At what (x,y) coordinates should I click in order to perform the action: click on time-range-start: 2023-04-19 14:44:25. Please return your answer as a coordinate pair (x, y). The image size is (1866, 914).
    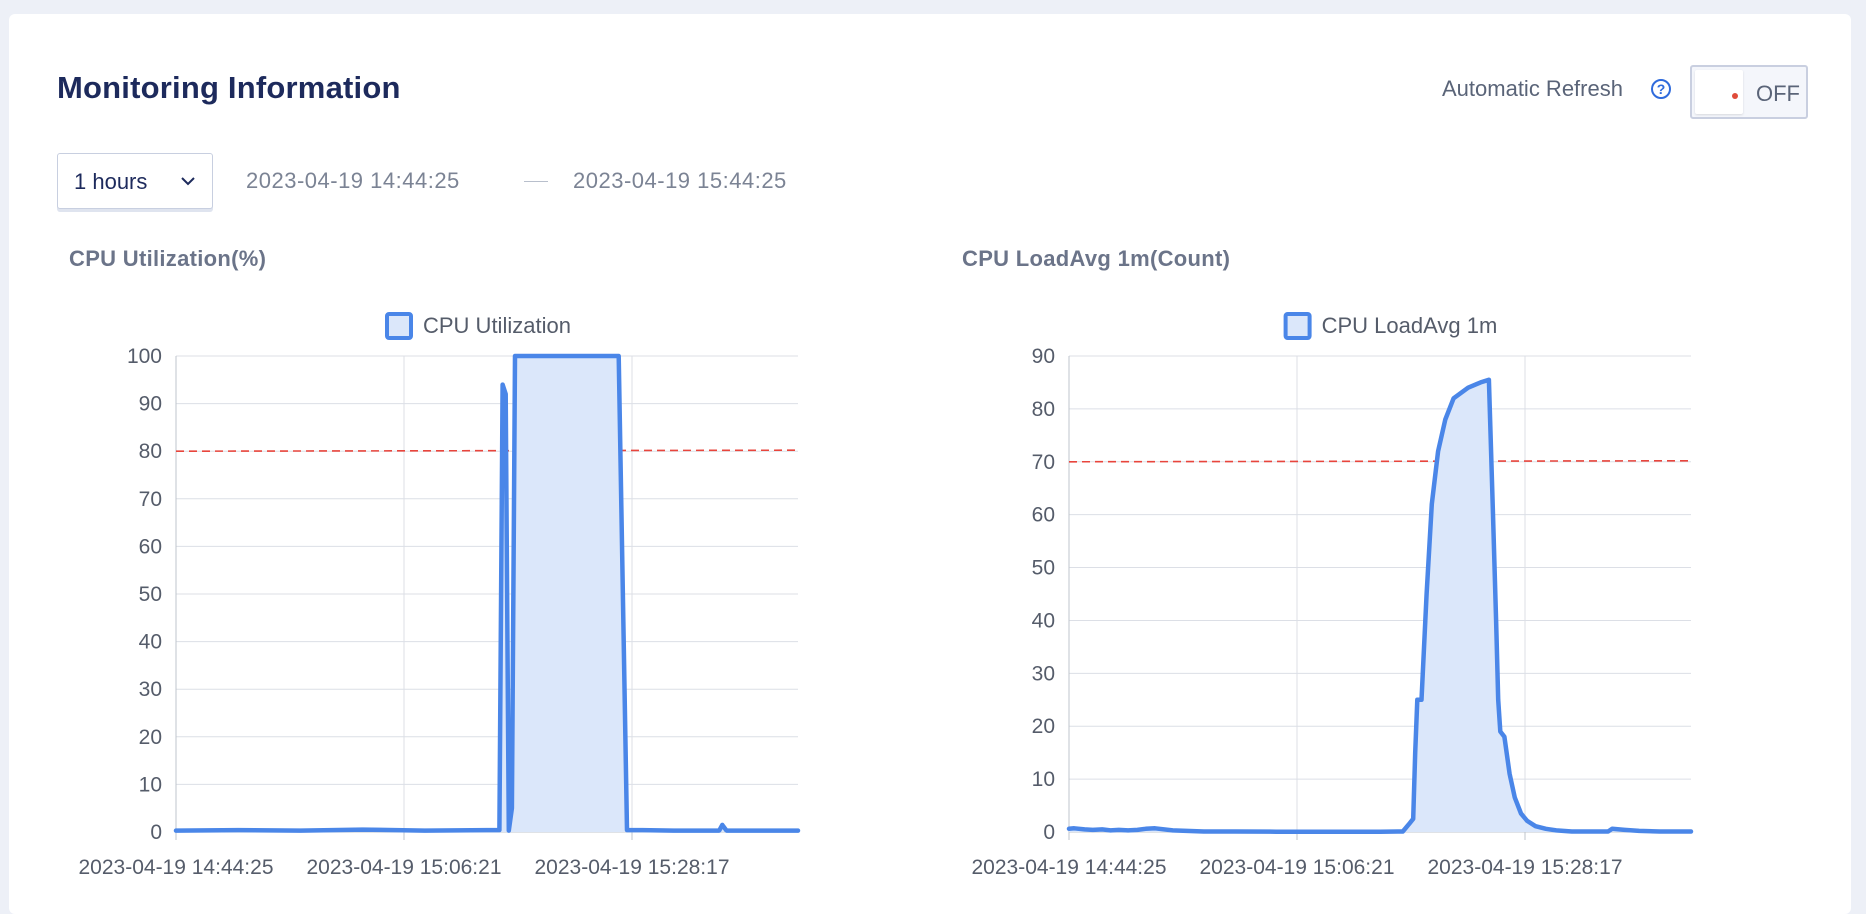
    Looking at the image, I should click on (353, 180).